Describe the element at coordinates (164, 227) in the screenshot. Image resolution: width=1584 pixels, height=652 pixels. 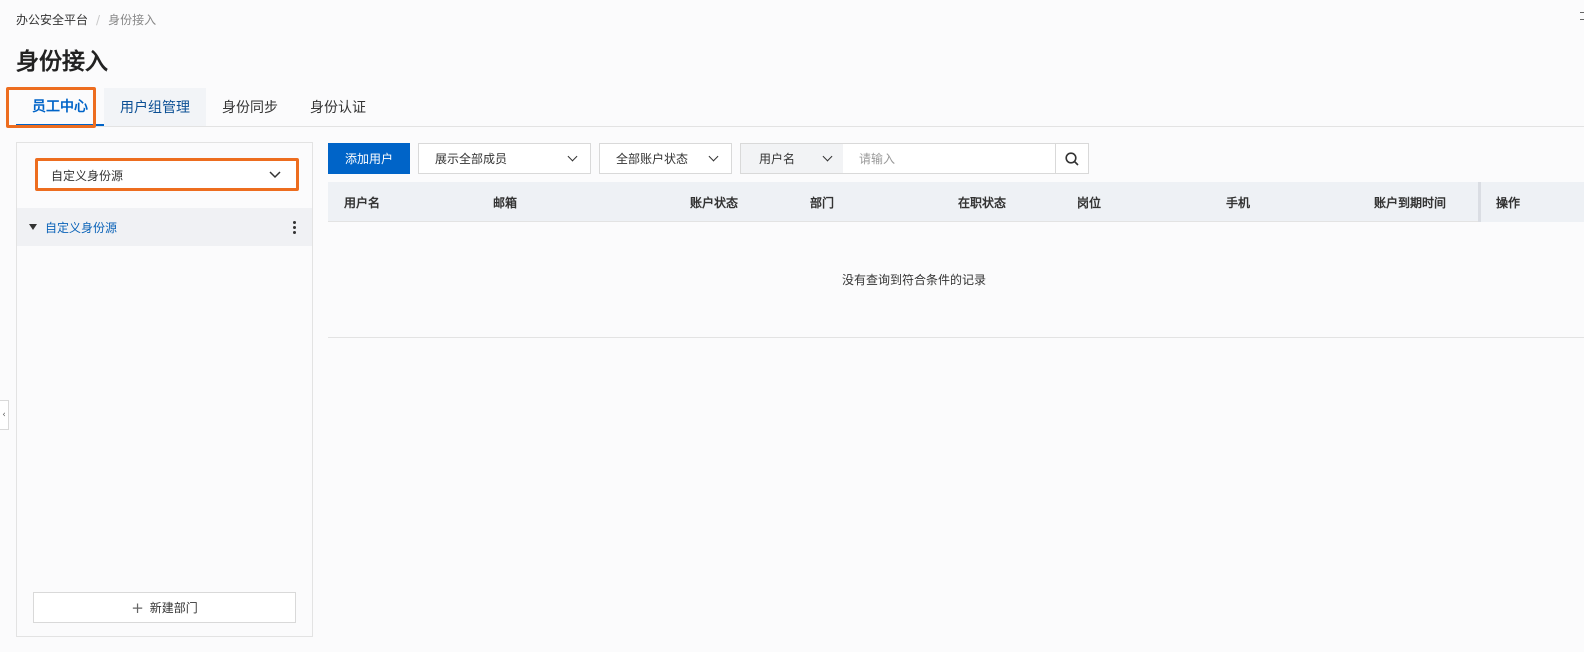
I see `tree-node-custom-source: 自定义身份源` at that location.